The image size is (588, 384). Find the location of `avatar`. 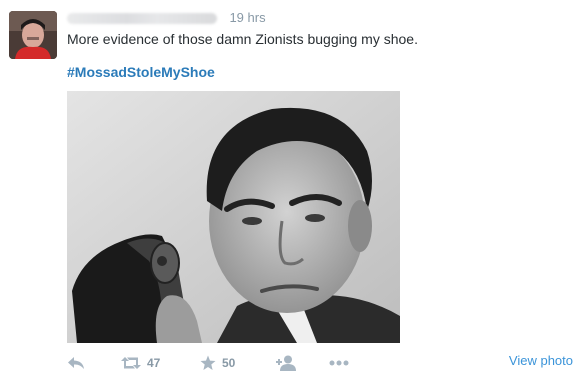

avatar is located at coordinates (33, 35).